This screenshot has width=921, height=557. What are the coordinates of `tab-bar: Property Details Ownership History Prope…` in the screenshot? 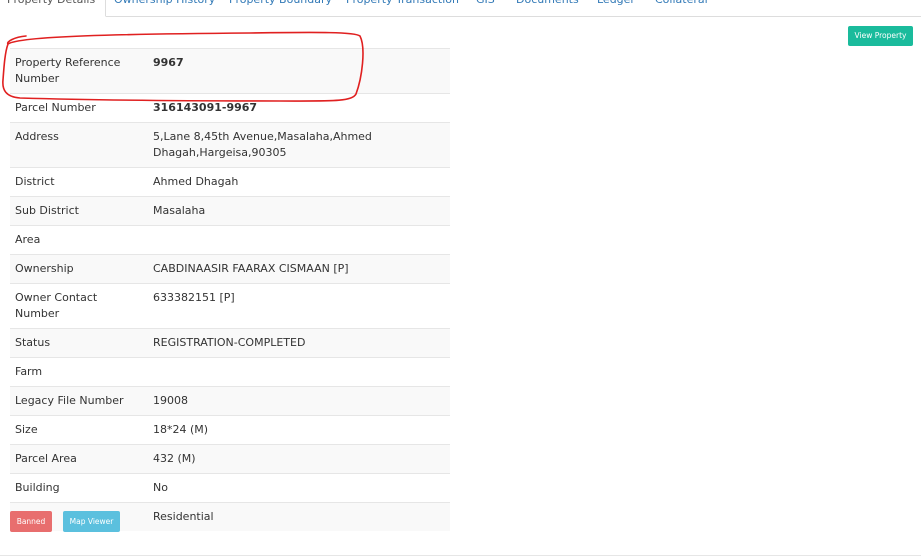 It's located at (460, 8).